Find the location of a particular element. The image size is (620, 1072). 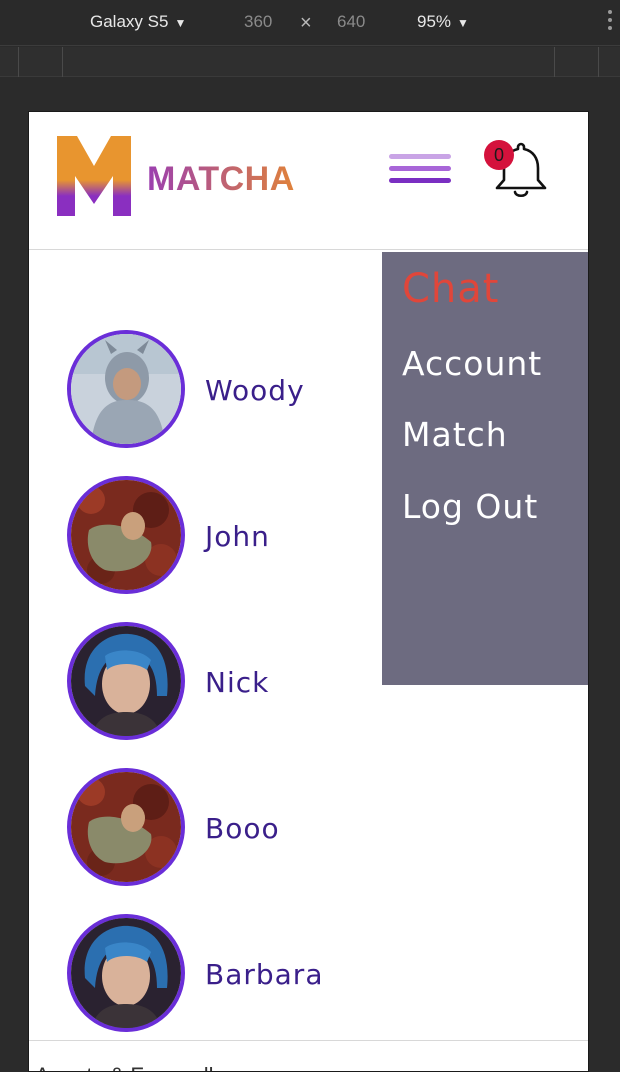

footer: Agents & Farewell is located at coordinates (308, 1055).